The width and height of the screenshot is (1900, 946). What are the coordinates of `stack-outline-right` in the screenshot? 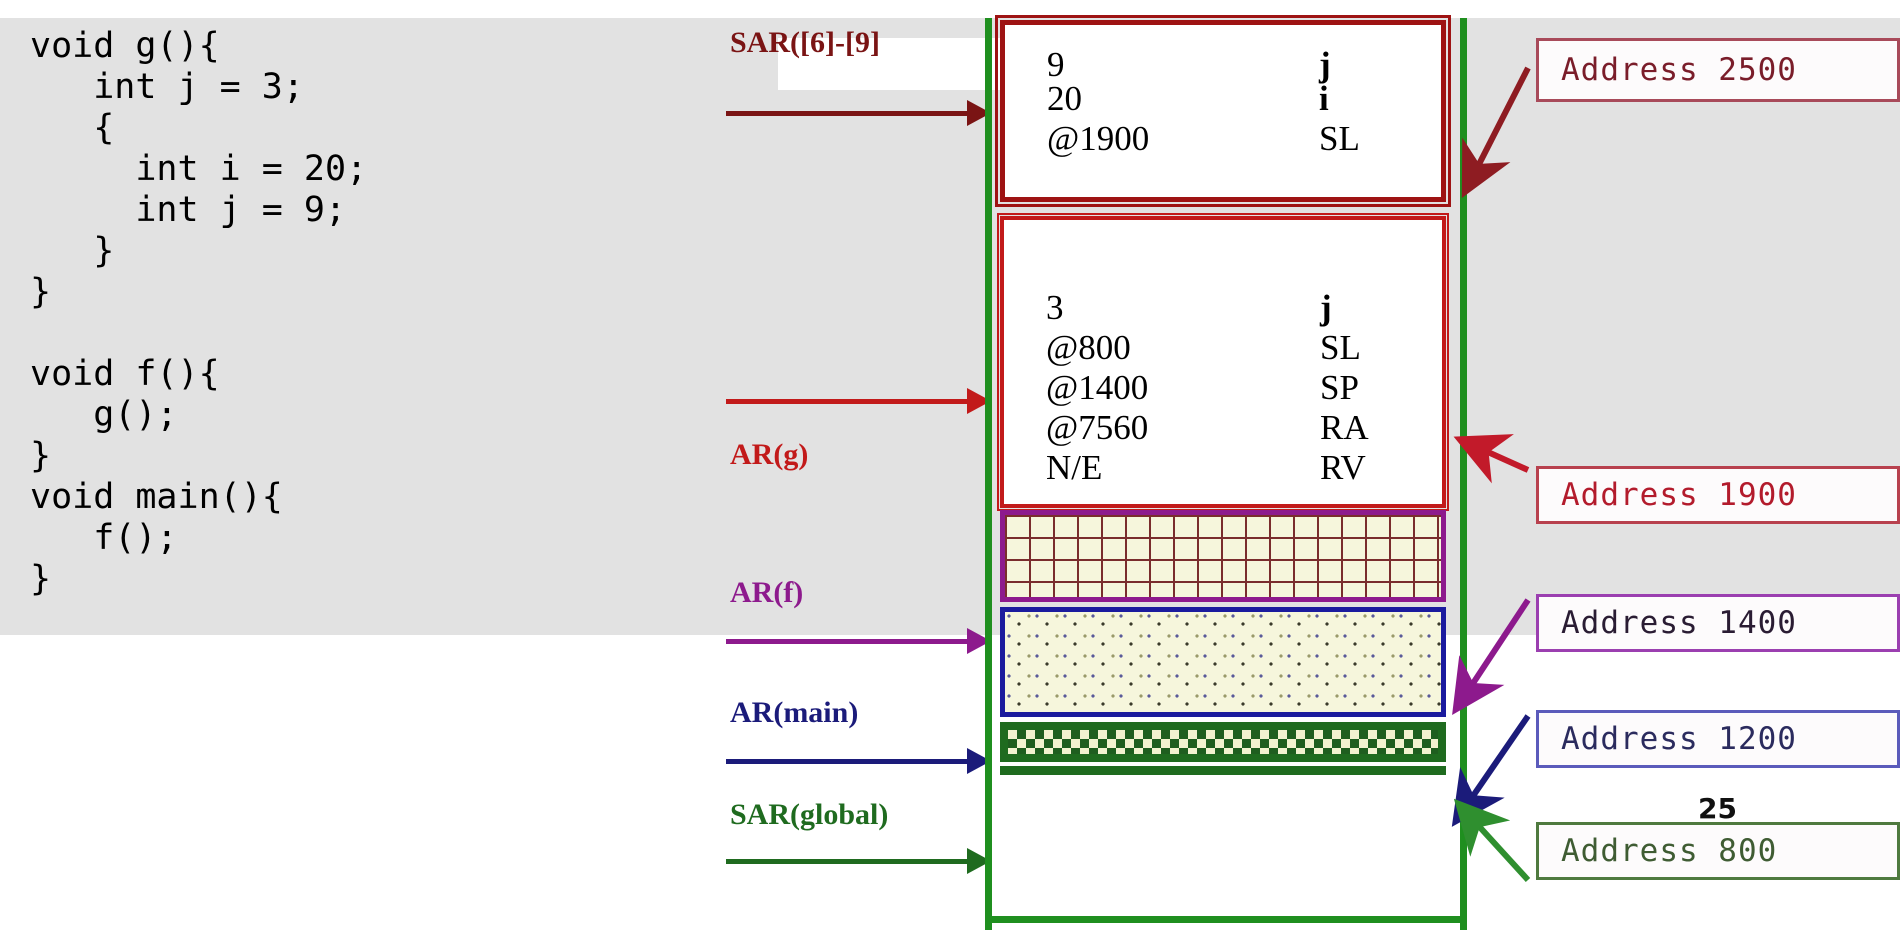 It's located at (1463, 474).